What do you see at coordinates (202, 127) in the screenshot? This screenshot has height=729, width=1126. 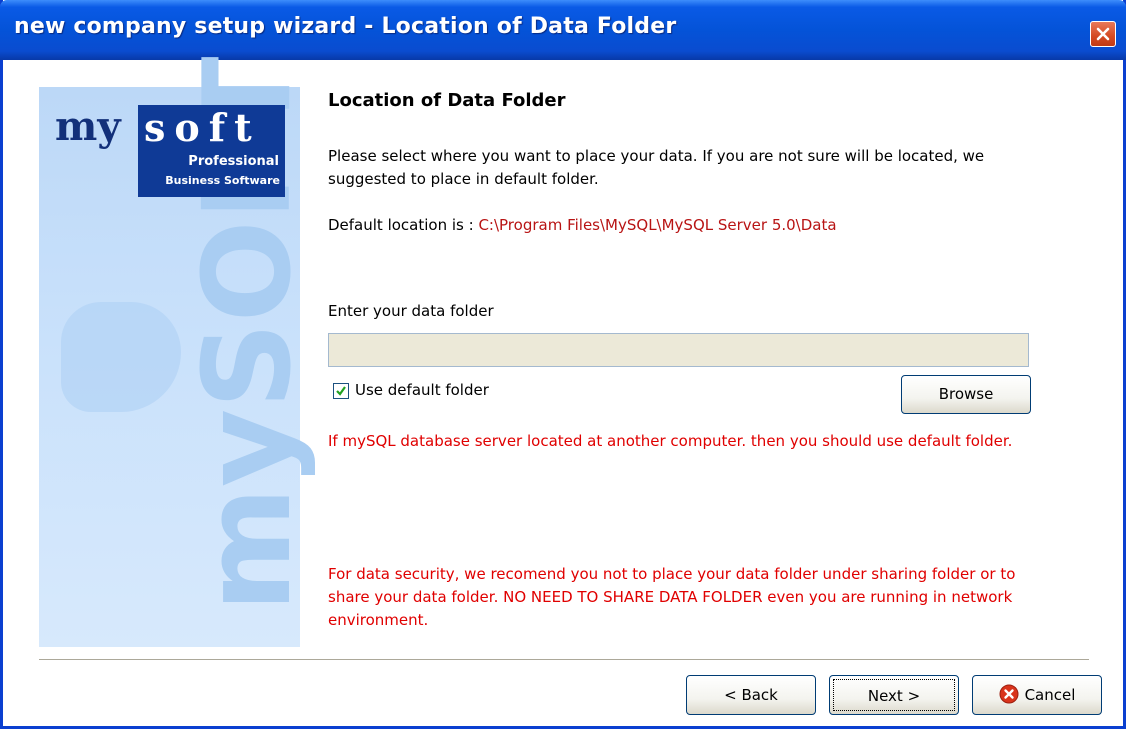 I see `logo-soft-text: soft` at bounding box center [202, 127].